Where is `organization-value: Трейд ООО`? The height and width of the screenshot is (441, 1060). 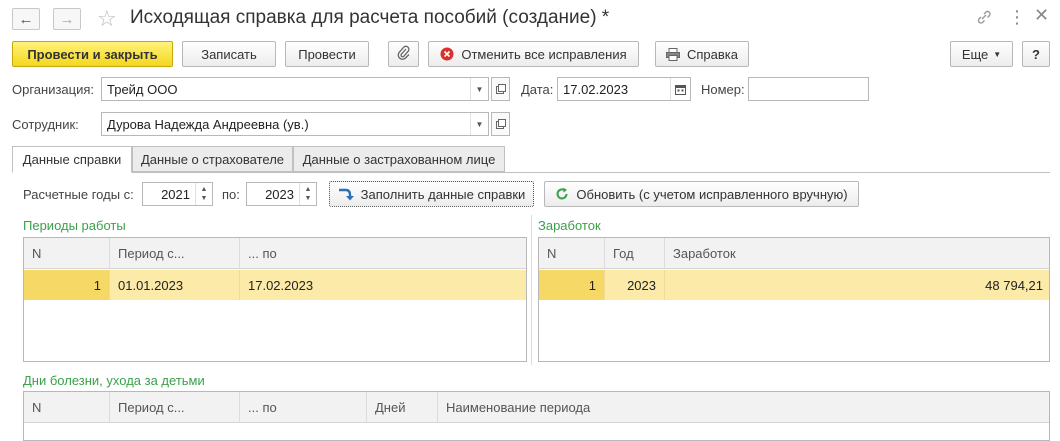 organization-value: Трейд ООО is located at coordinates (142, 89).